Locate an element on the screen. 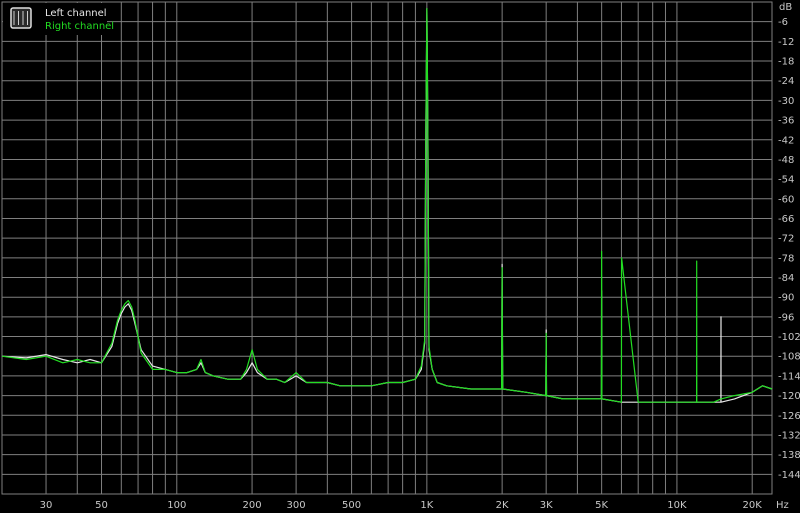 The image size is (800, 513). x-tick-label: 1K is located at coordinates (426, 505).